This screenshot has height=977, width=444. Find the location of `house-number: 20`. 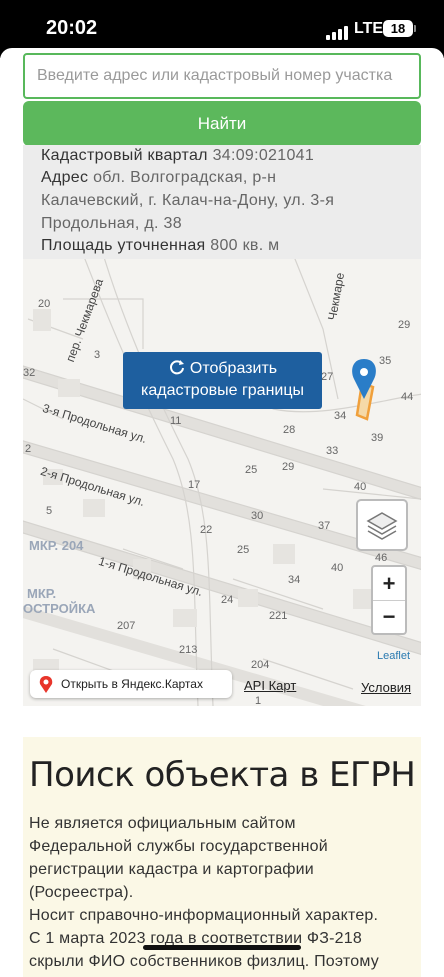

house-number: 20 is located at coordinates (44, 304).